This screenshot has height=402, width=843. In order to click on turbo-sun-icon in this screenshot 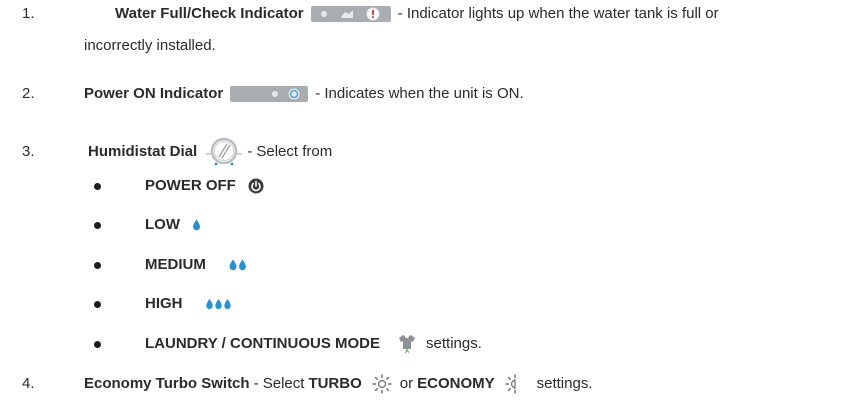, I will do `click(382, 384)`.